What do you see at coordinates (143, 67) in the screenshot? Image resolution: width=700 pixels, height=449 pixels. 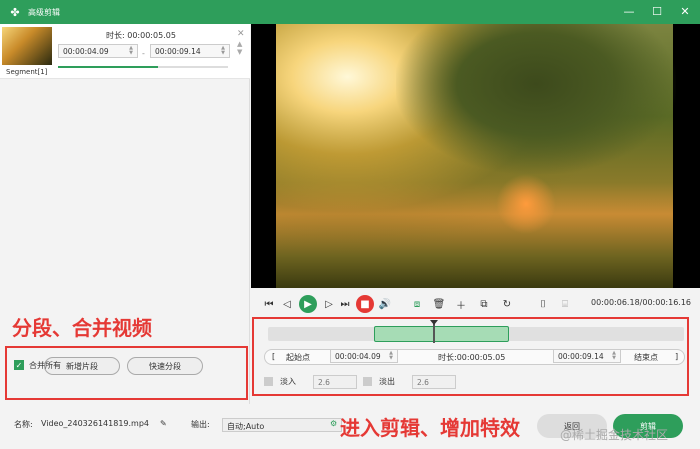 I see `segment-progress` at bounding box center [143, 67].